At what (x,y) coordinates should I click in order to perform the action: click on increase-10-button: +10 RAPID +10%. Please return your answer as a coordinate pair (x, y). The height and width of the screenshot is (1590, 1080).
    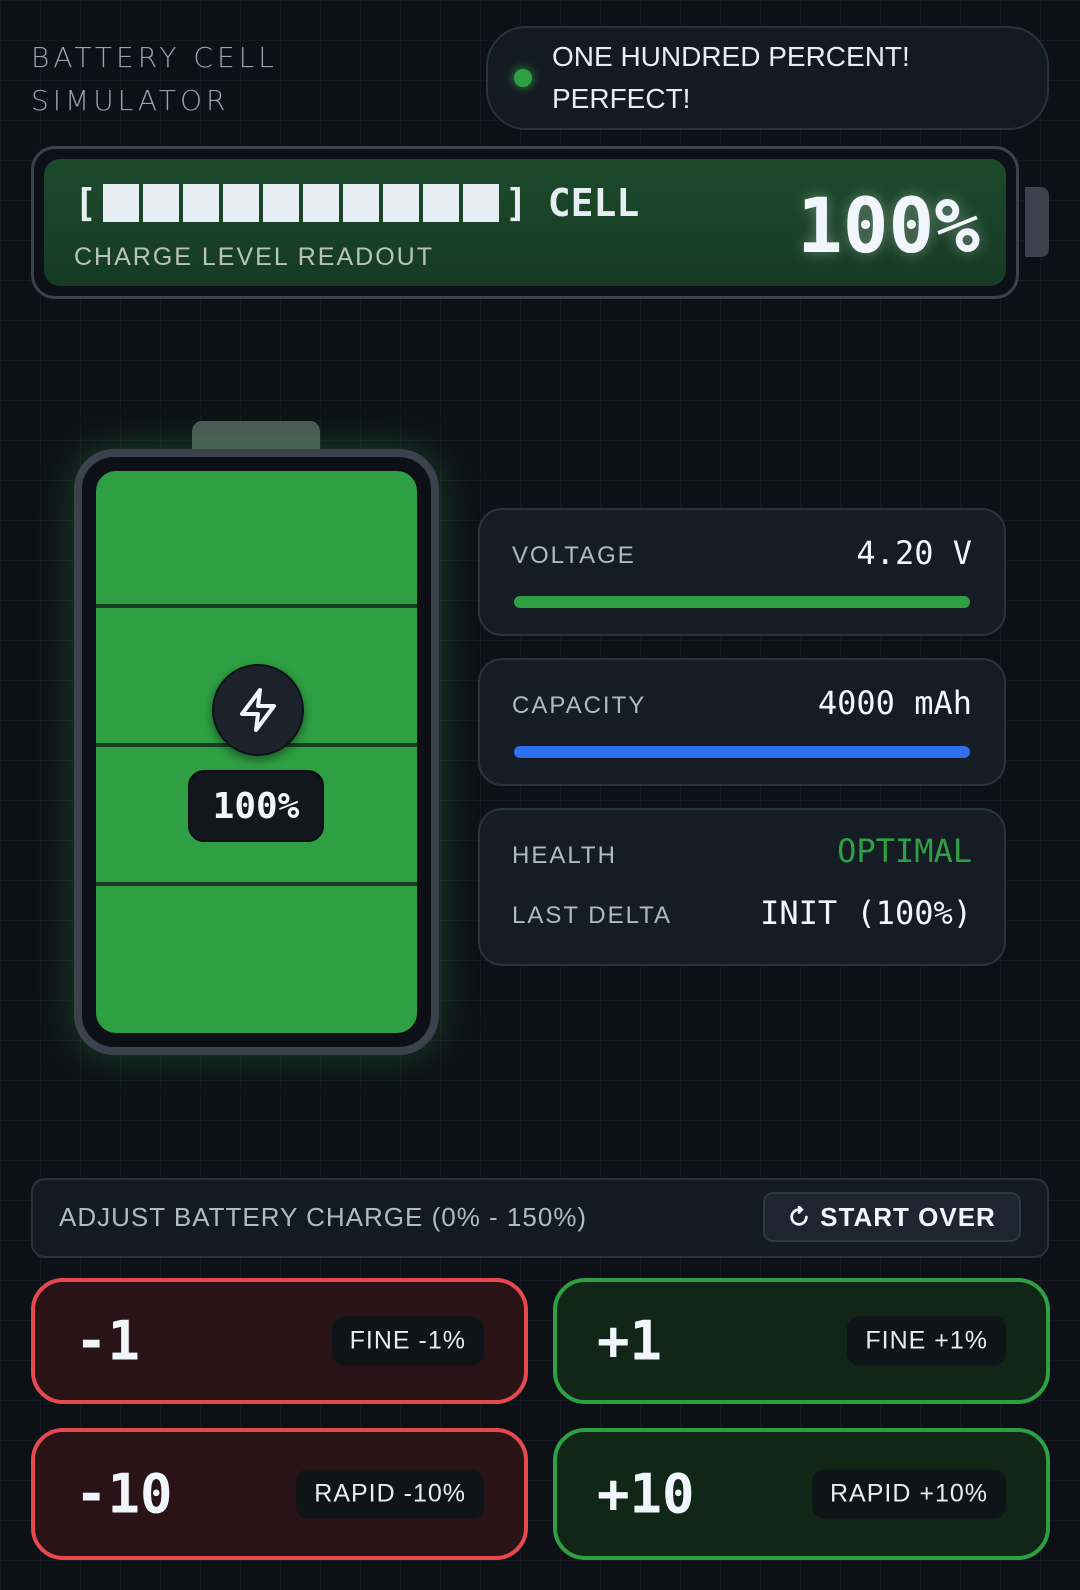
    Looking at the image, I should click on (801, 1494).